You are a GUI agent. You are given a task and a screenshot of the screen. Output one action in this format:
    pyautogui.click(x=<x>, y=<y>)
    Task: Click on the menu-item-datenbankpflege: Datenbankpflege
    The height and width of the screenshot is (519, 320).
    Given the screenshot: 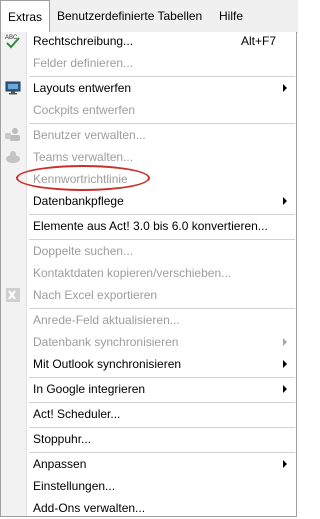 What is the action you would take?
    pyautogui.click(x=148, y=201)
    